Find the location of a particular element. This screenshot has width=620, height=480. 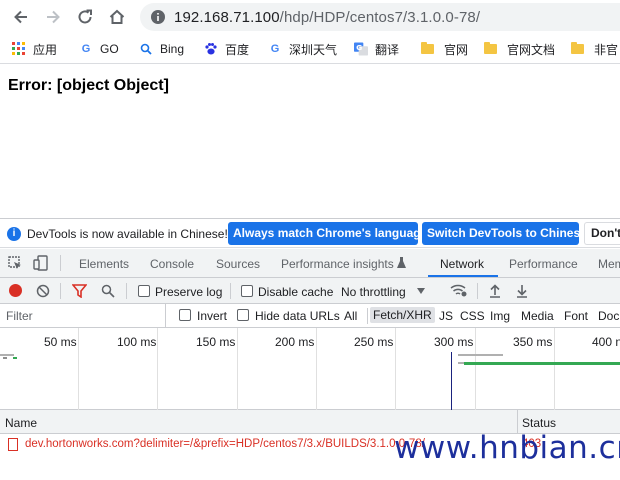

bookmark-label: 非官 is located at coordinates (606, 49).